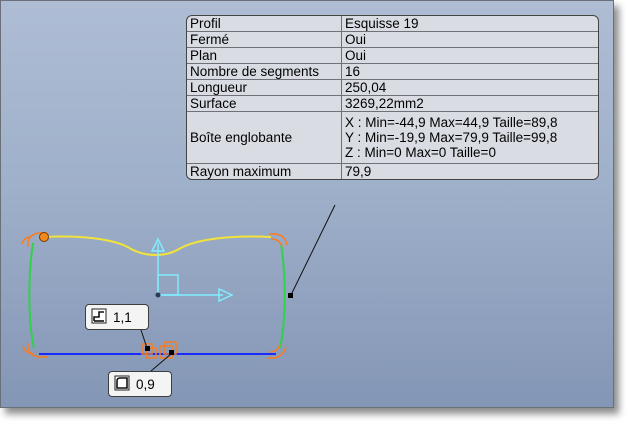 Image resolution: width=629 pixels, height=424 pixels. Describe the element at coordinates (99, 317) in the screenshot. I see `fillet-icon` at that location.